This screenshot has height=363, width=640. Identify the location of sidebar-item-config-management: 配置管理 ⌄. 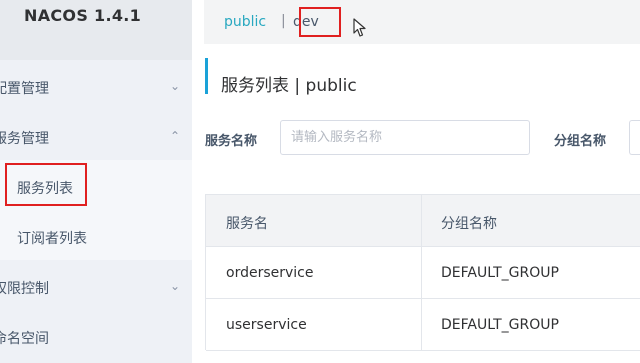
(96, 87).